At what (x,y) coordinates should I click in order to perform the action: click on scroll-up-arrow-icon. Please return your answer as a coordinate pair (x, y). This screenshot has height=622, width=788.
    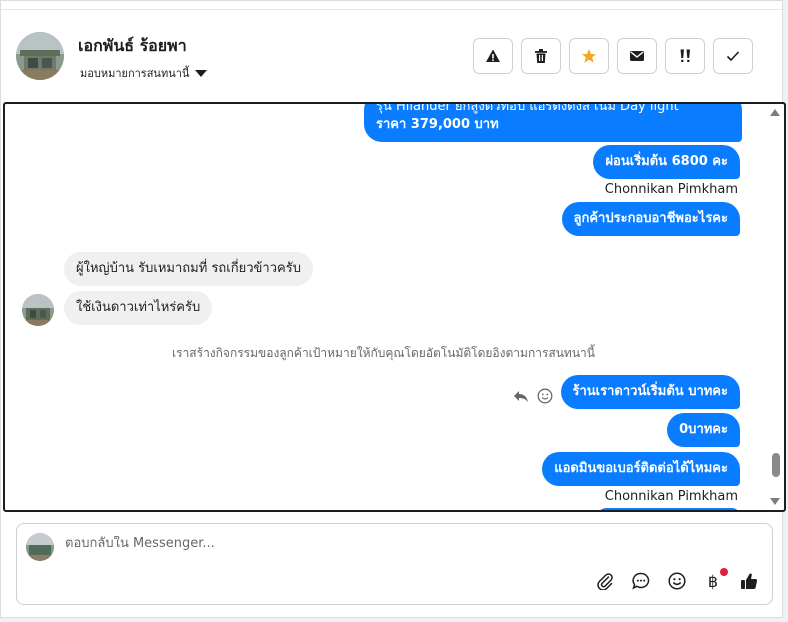
    Looking at the image, I should click on (775, 112).